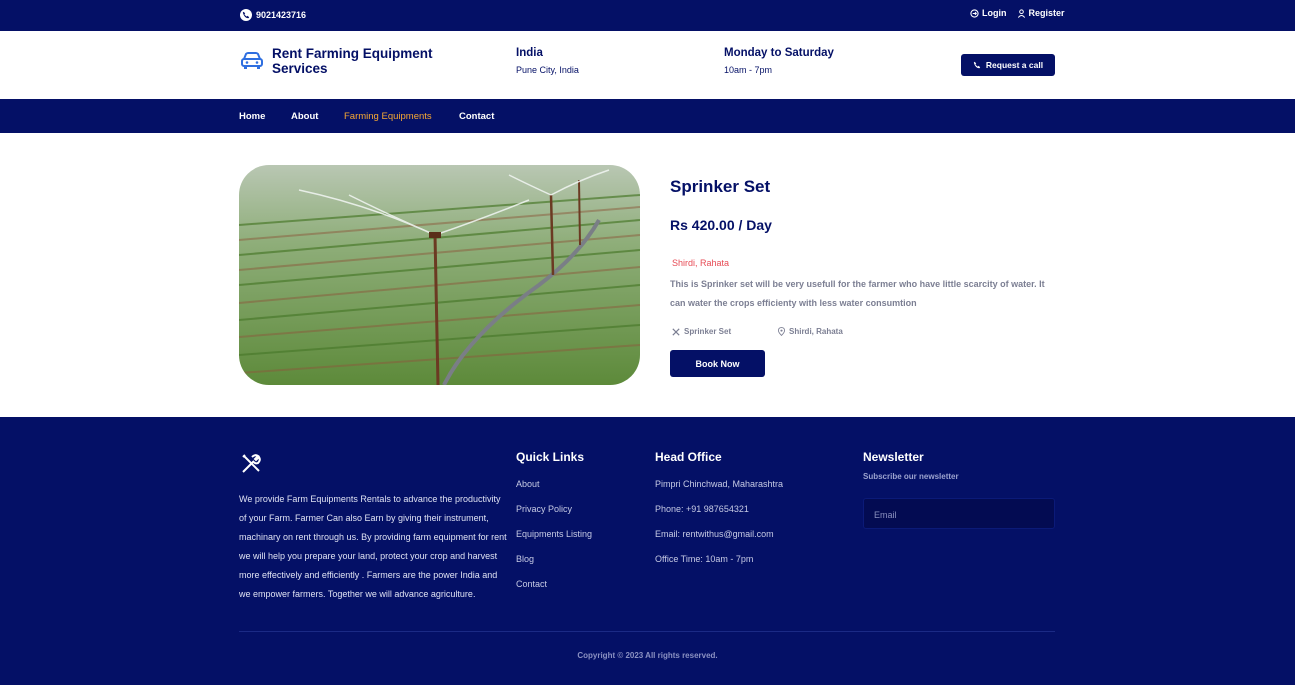 The width and height of the screenshot is (1295, 695). I want to click on newsletter-subtitle: Subscribe our newsletter, so click(911, 476).